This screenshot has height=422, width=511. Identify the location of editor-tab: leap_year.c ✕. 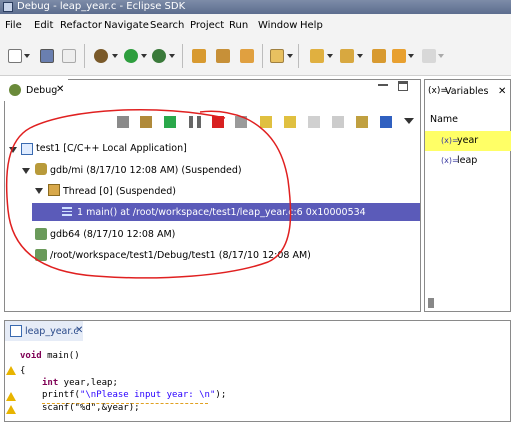
(44, 331).